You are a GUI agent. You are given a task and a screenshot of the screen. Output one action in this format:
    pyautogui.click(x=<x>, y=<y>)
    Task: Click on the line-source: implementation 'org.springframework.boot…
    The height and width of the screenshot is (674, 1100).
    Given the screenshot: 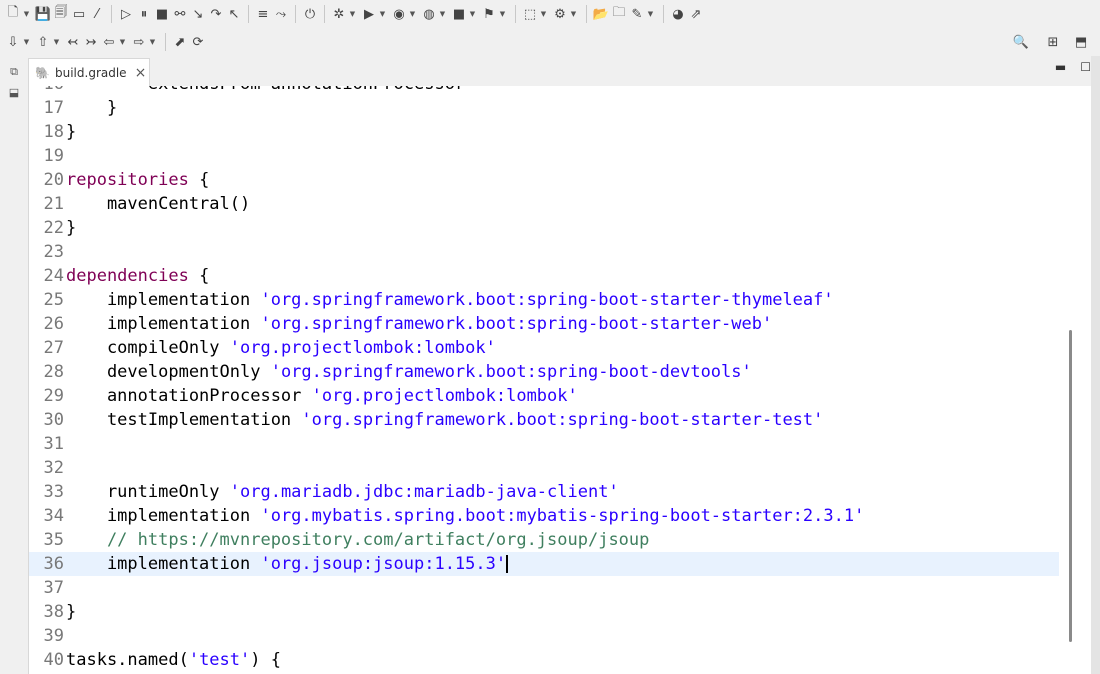 What is the action you would take?
    pyautogui.click(x=450, y=300)
    